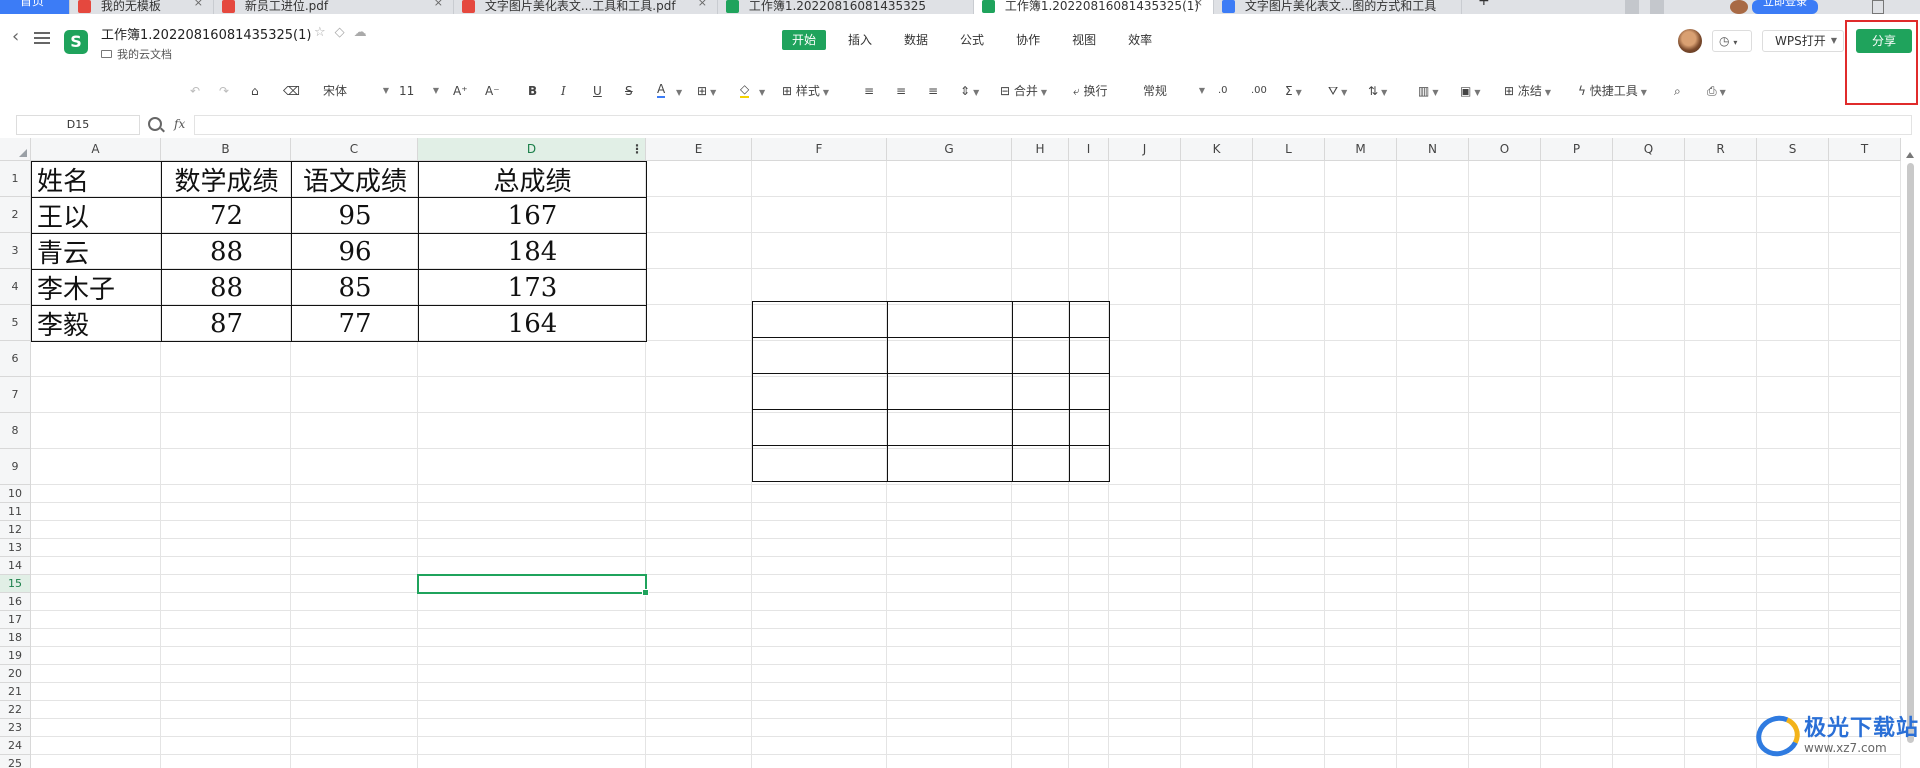  I want to click on column-header-k: K, so click(1217, 149).